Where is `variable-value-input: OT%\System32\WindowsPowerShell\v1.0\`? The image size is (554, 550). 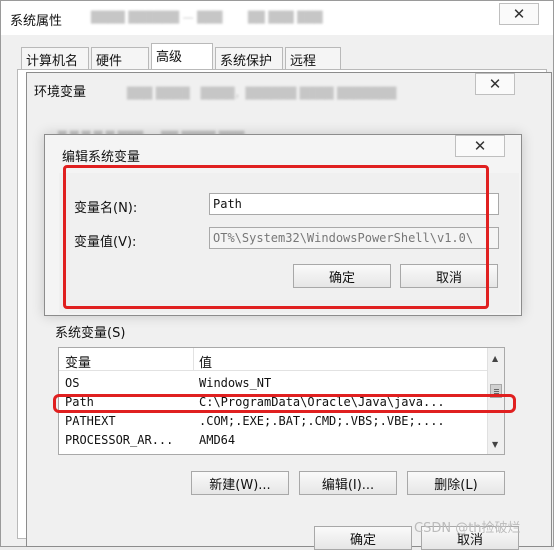
variable-value-input: OT%\System32\WindowsPowerShell\v1.0\ is located at coordinates (354, 238).